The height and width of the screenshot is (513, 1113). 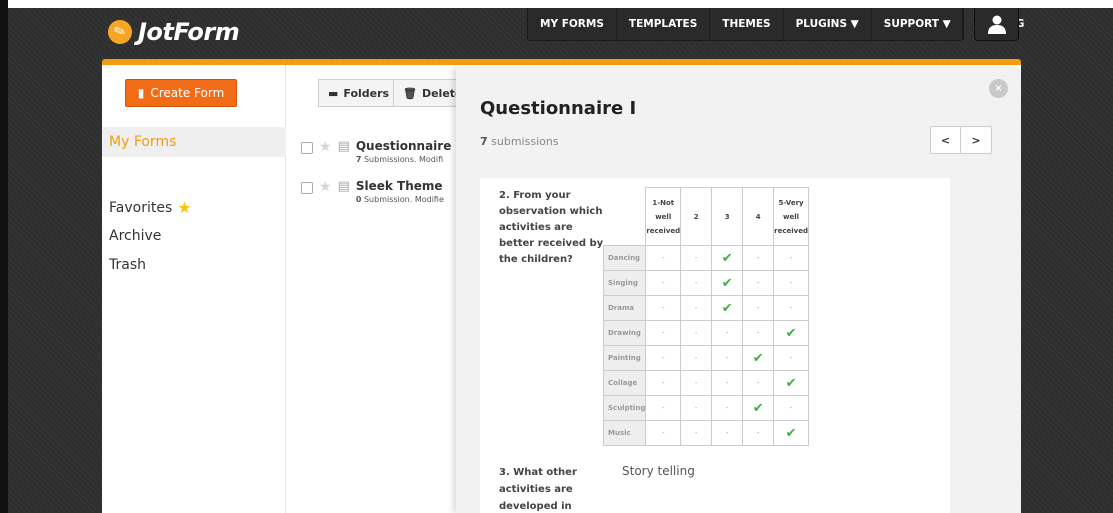 What do you see at coordinates (918, 24) in the screenshot?
I see `nav-support: SUPPORT ▼` at bounding box center [918, 24].